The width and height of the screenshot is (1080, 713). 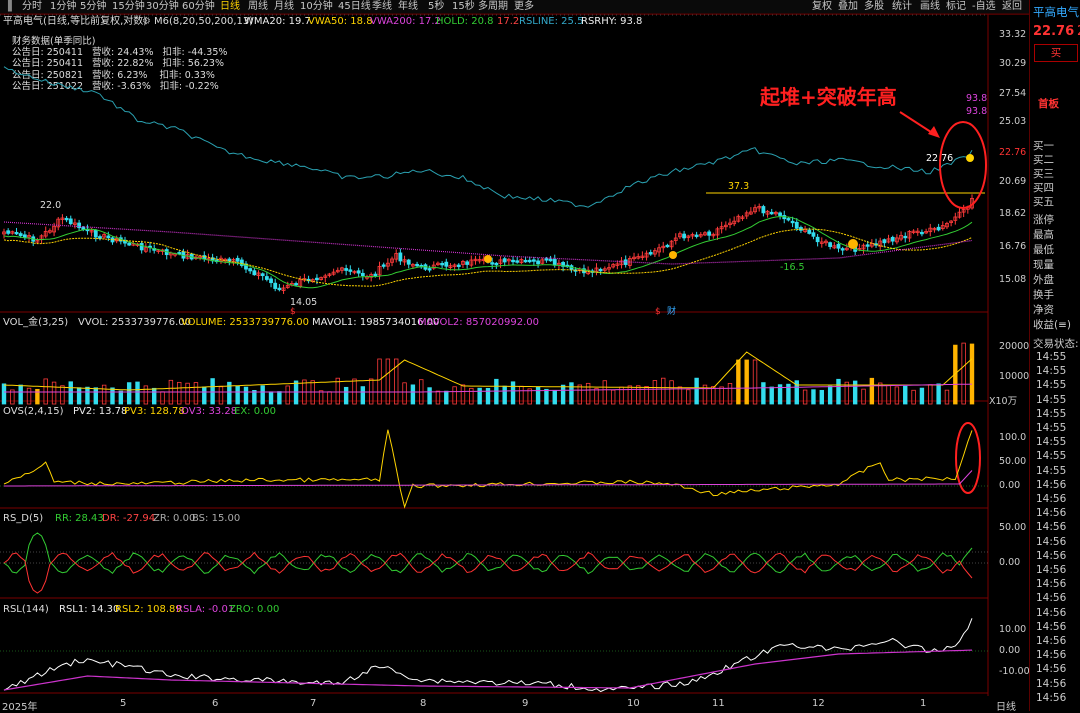 What do you see at coordinates (1043, 174) in the screenshot?
I see `order-book-2: 买三` at bounding box center [1043, 174].